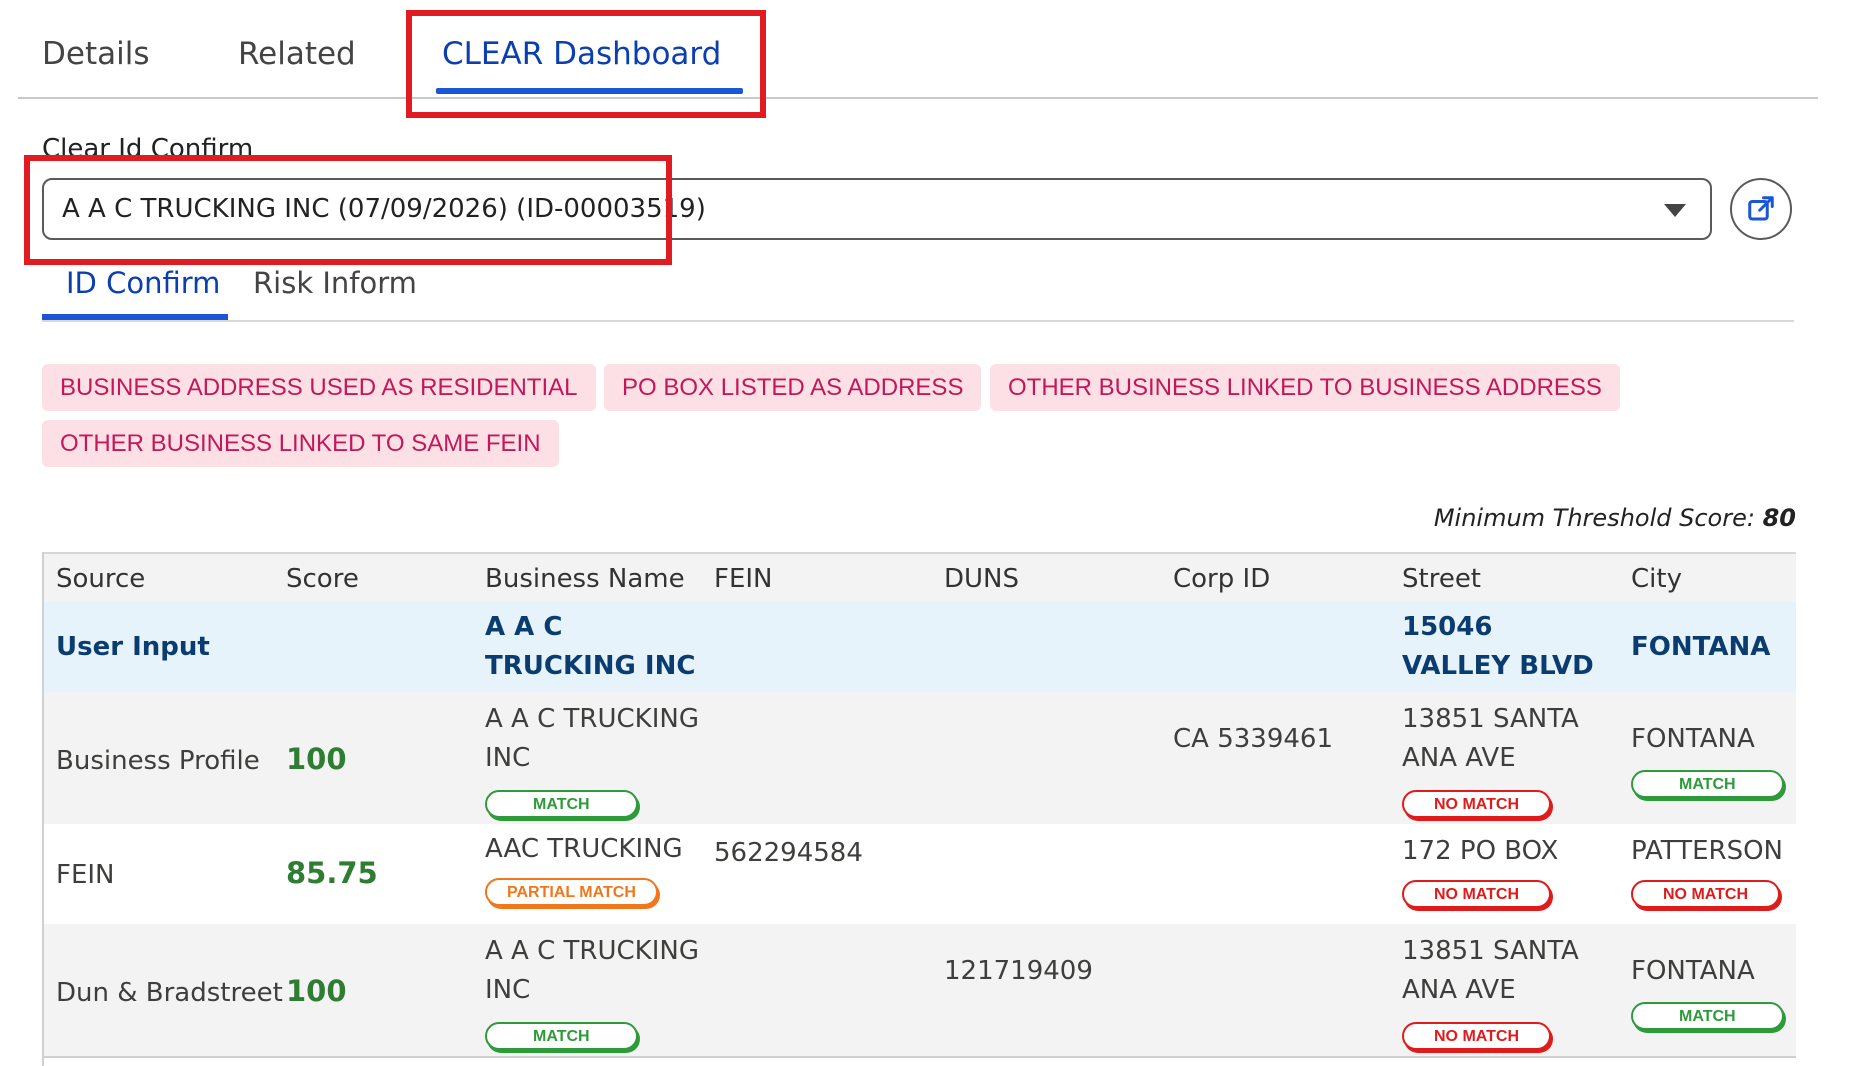  Describe the element at coordinates (135, 317) in the screenshot. I see `active-subtab-indicator` at that location.